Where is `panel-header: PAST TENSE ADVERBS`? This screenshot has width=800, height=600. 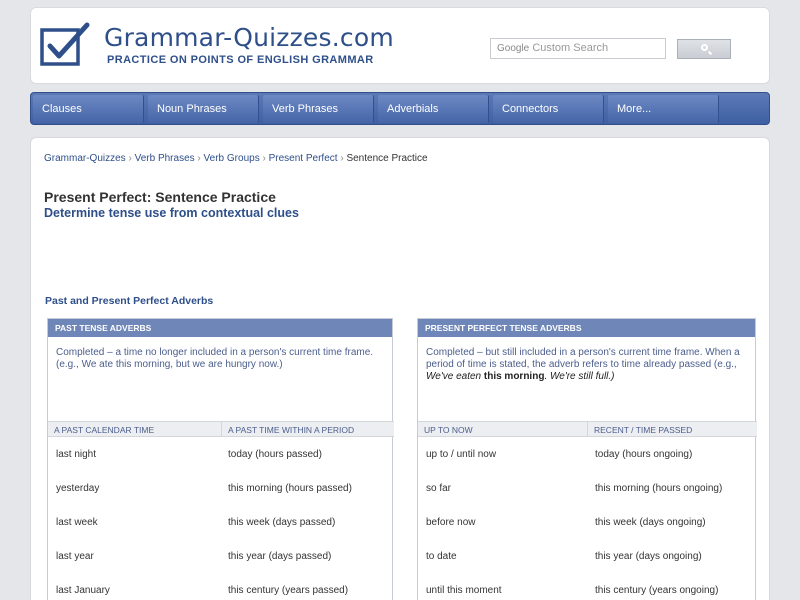 panel-header: PAST TENSE ADVERBS is located at coordinates (220, 328).